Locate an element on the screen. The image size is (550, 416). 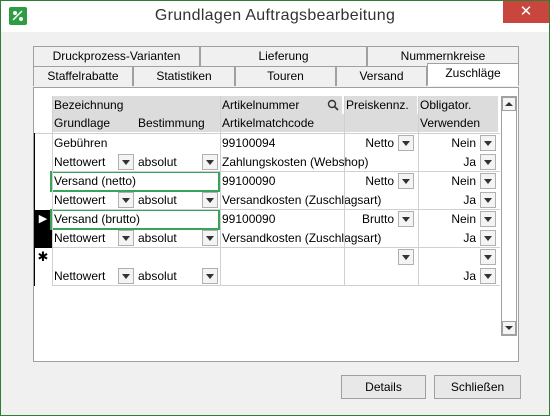
vertical-scrollbar is located at coordinates (509, 216).